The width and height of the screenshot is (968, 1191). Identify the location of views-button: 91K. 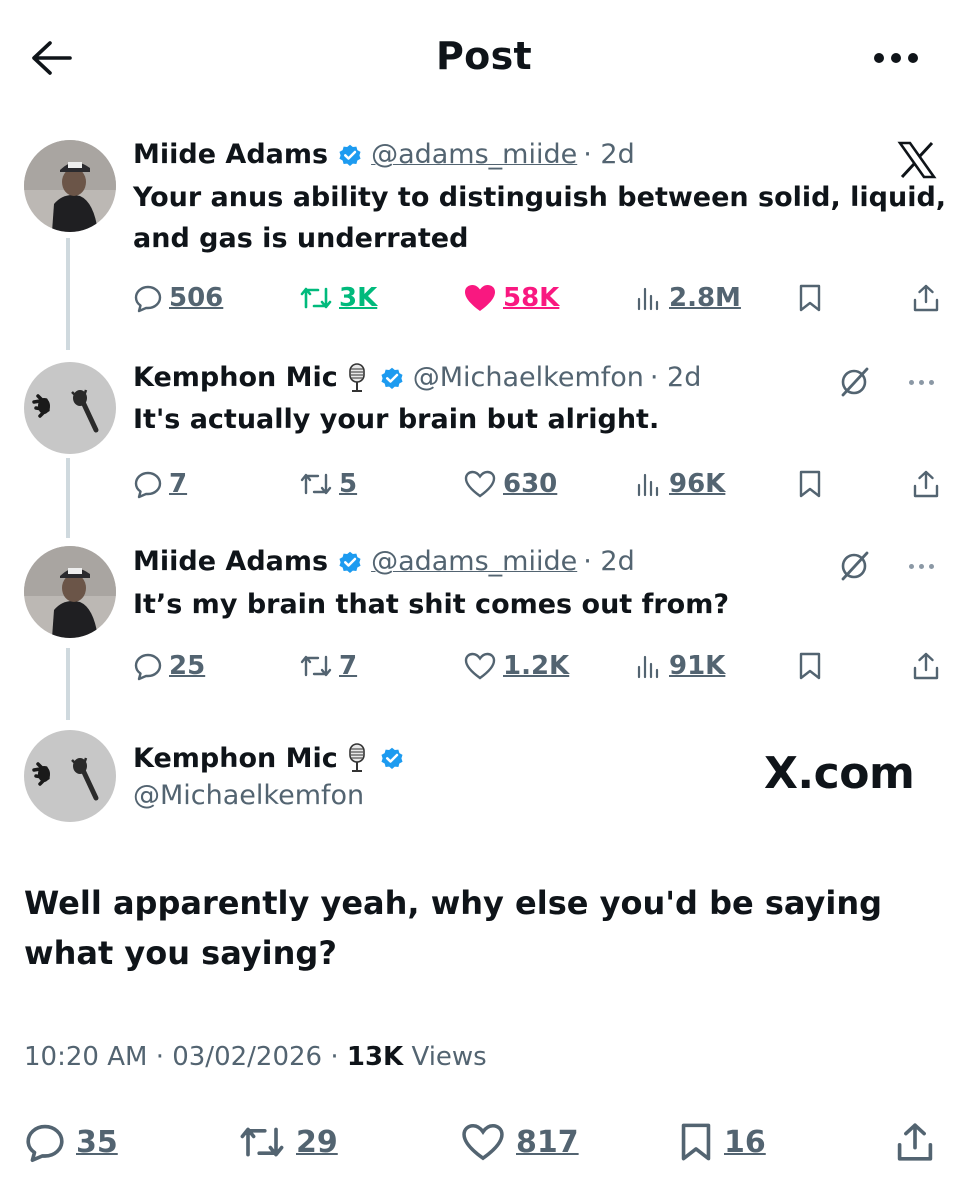
(679, 666).